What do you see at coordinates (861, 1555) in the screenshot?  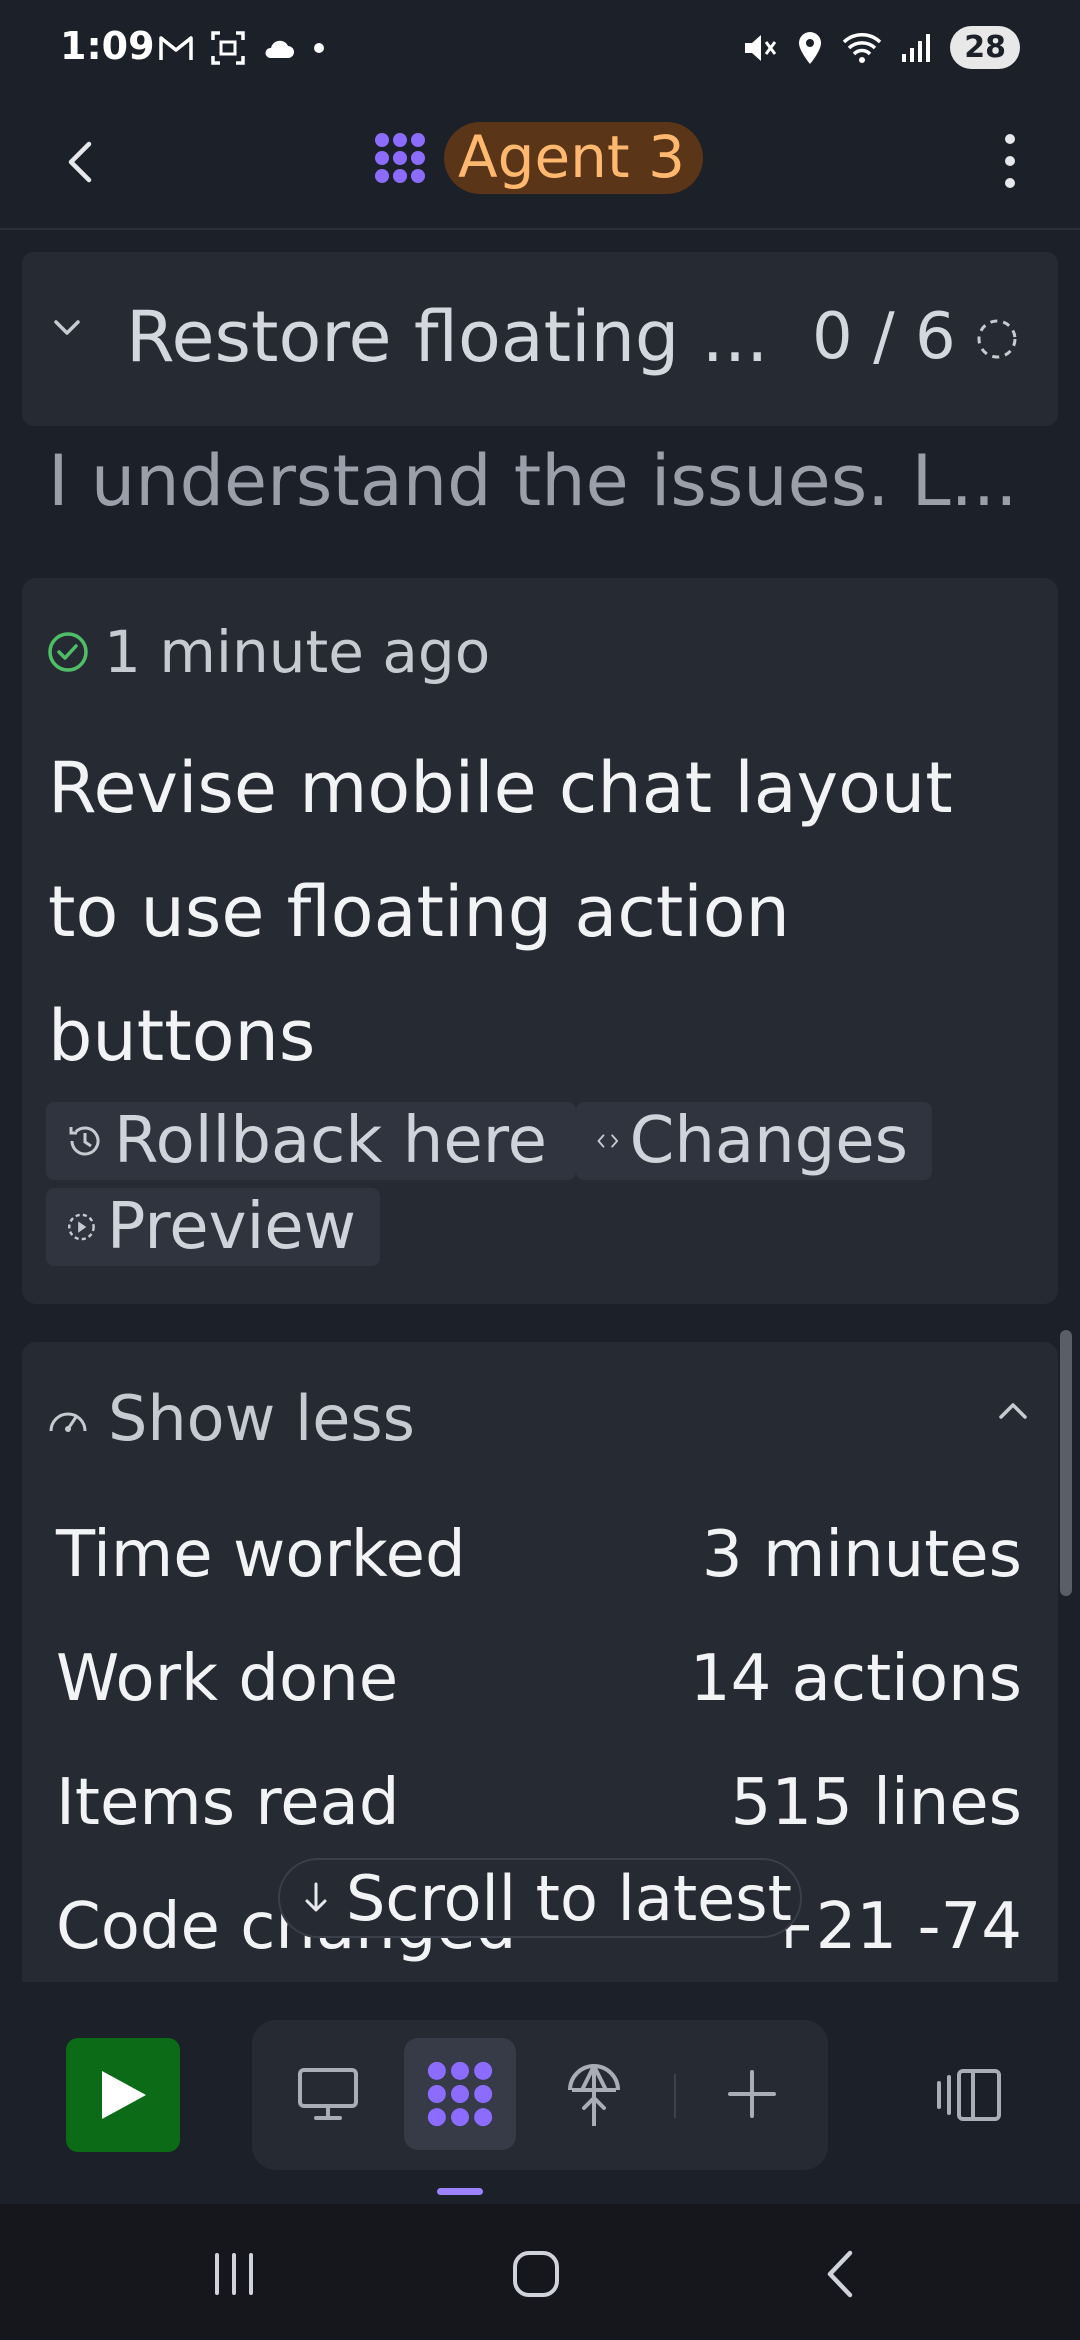 I see `stat-value: 3 minutes` at bounding box center [861, 1555].